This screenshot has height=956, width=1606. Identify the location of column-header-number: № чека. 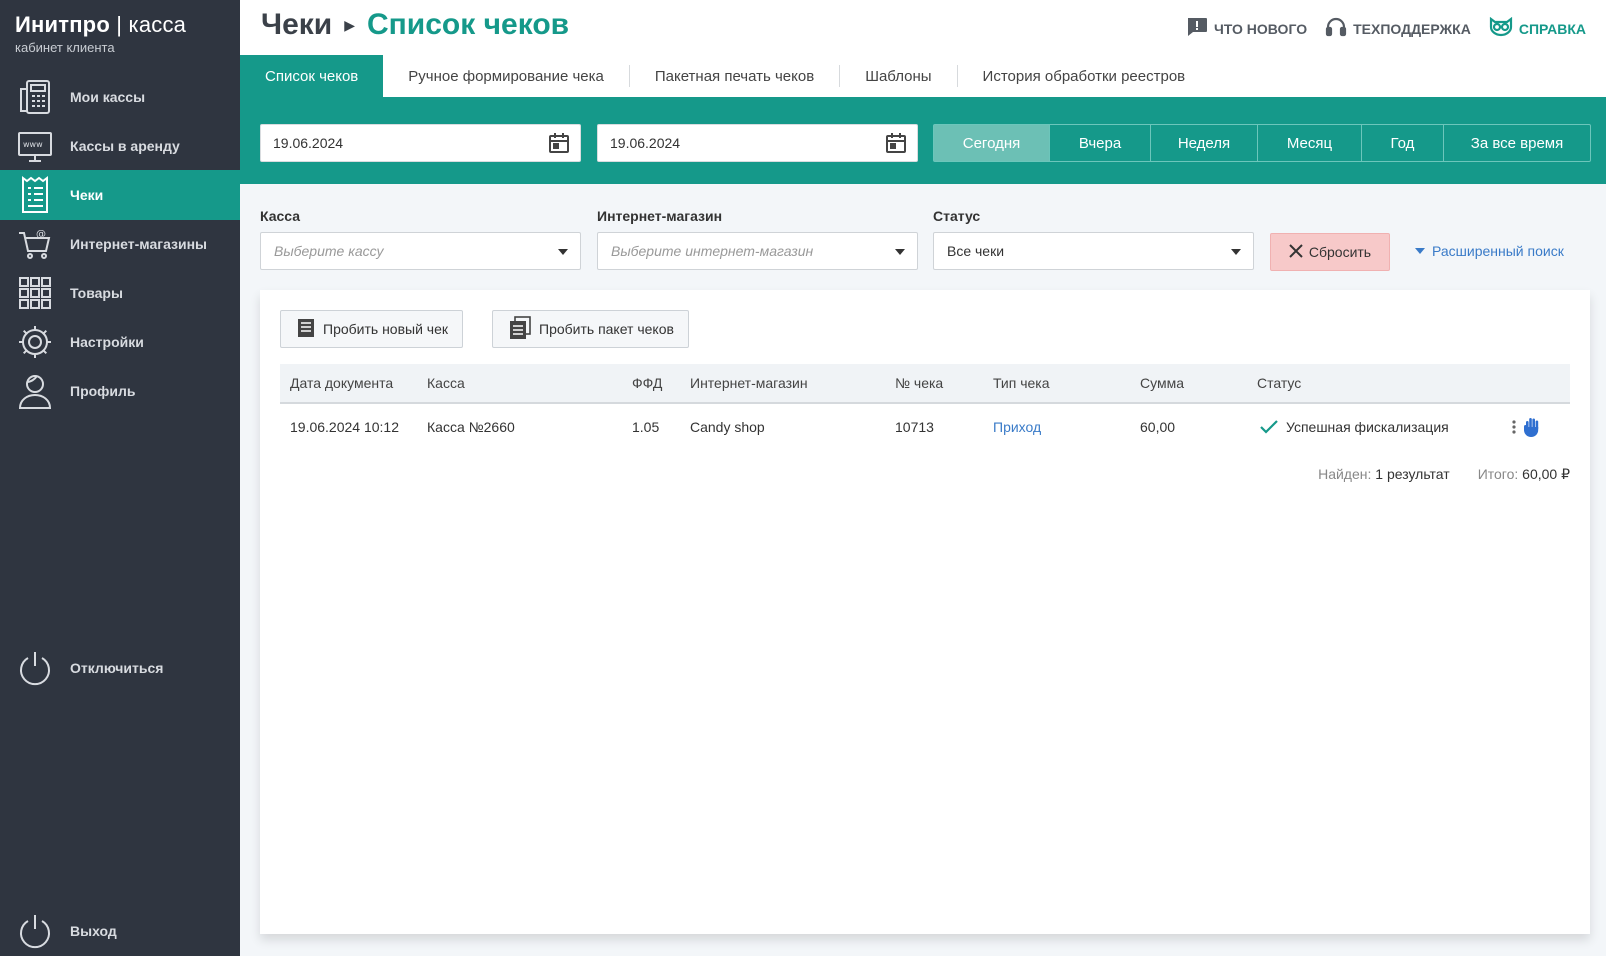
(919, 383).